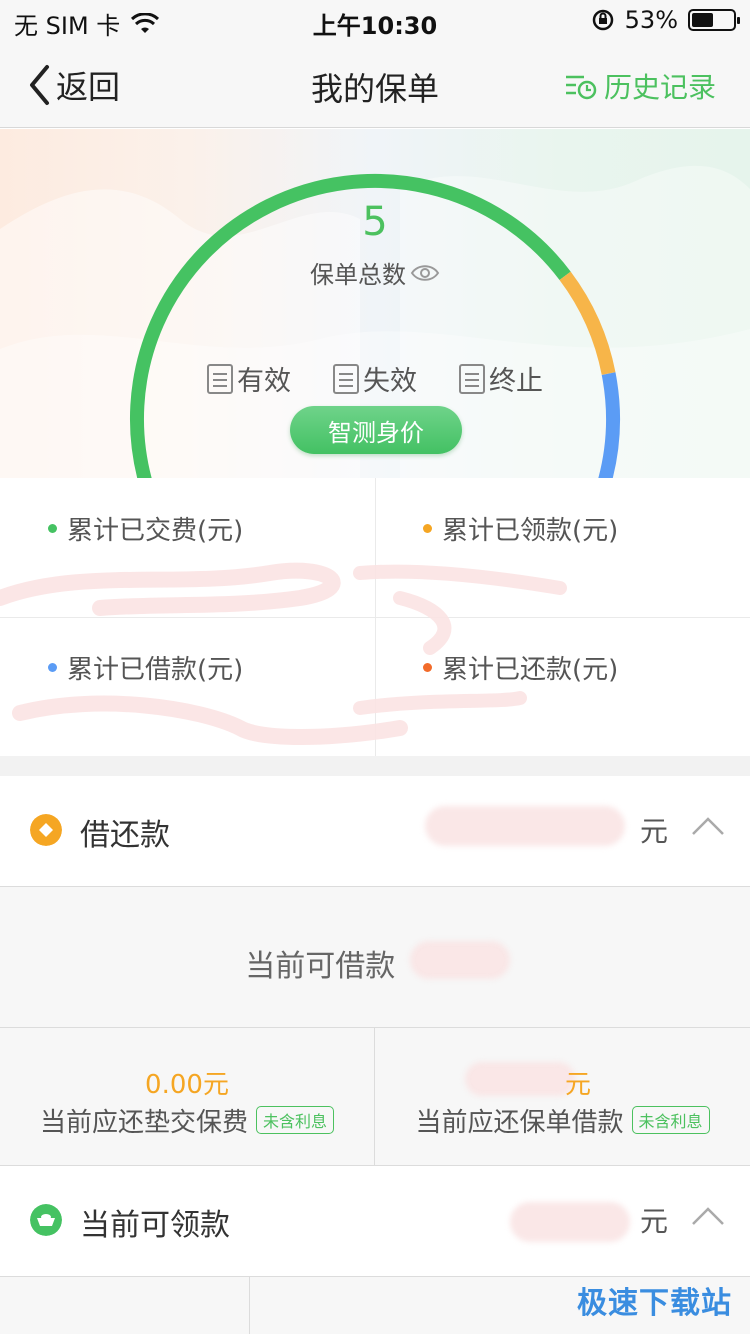  Describe the element at coordinates (46, 1220) in the screenshot. I see `ingot-icon` at that location.